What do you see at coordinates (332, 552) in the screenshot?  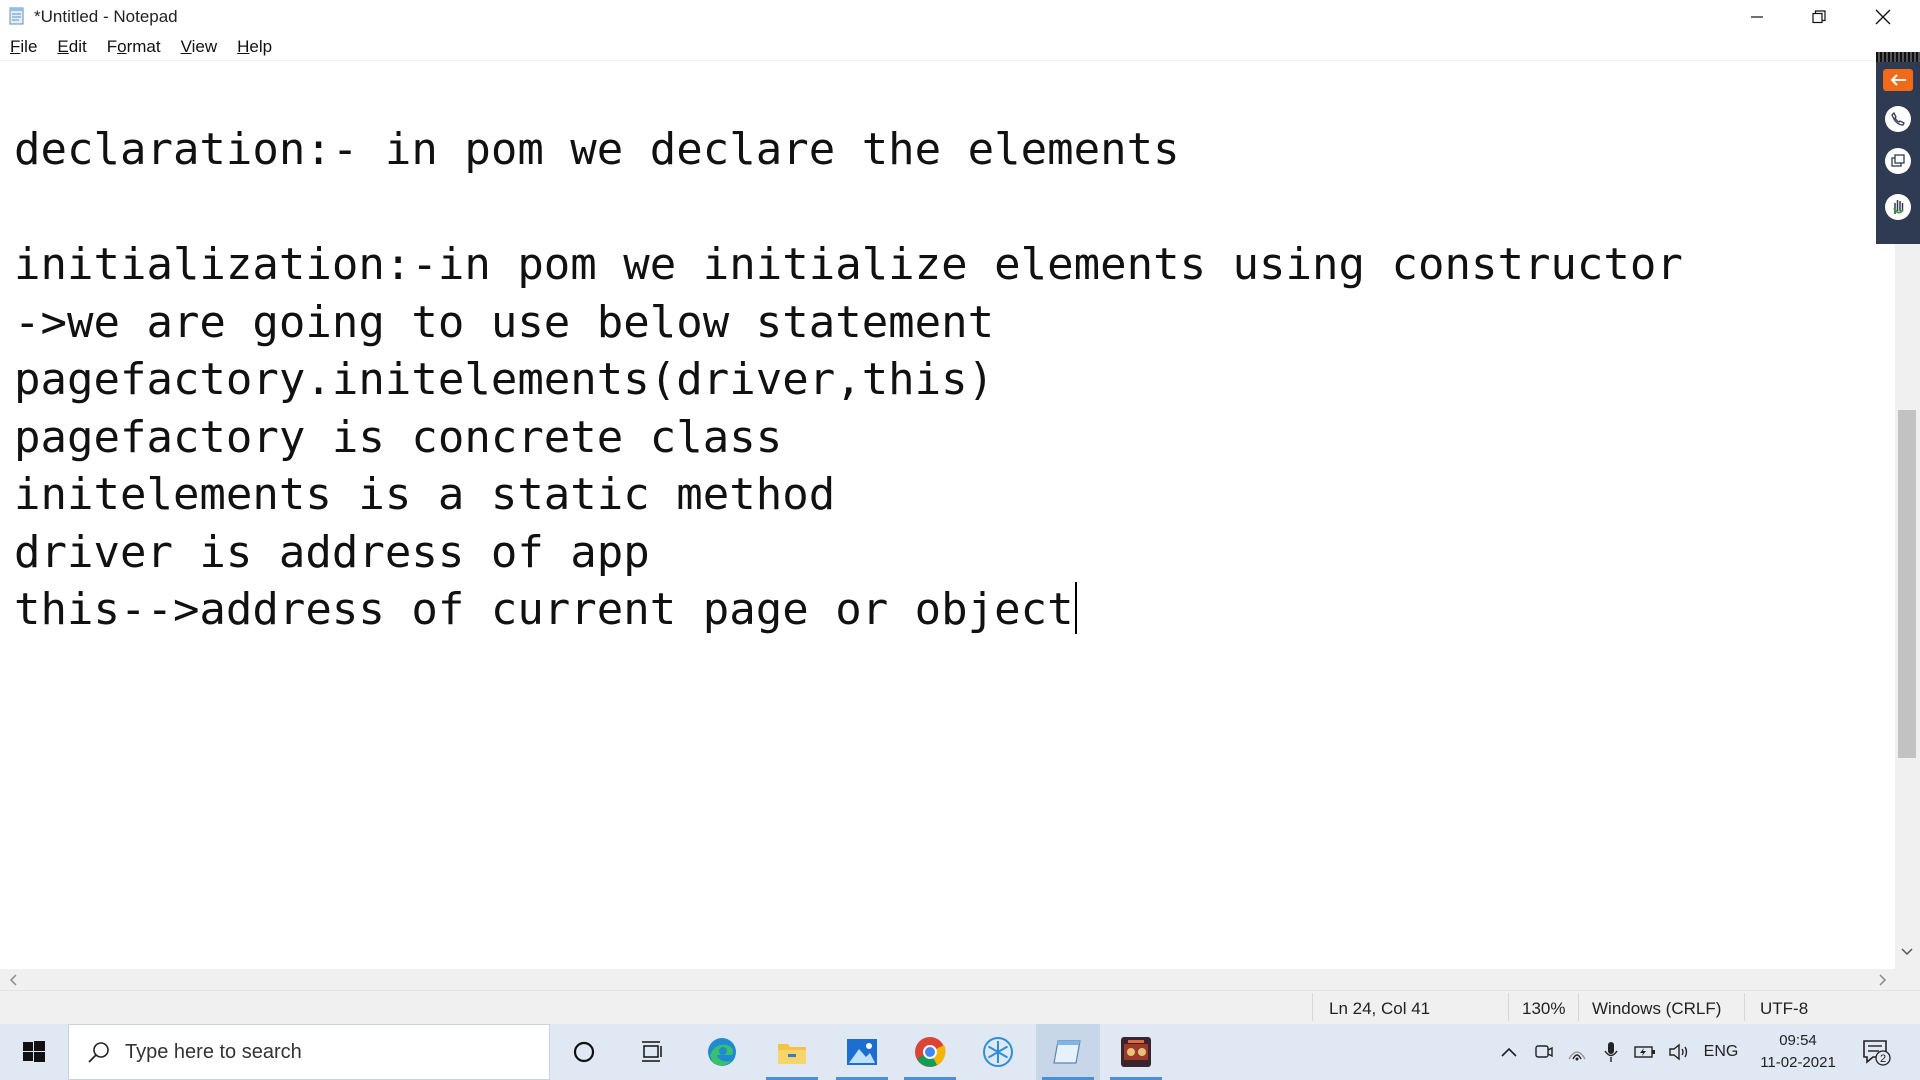 I see `editor-line: driver is address of app` at bounding box center [332, 552].